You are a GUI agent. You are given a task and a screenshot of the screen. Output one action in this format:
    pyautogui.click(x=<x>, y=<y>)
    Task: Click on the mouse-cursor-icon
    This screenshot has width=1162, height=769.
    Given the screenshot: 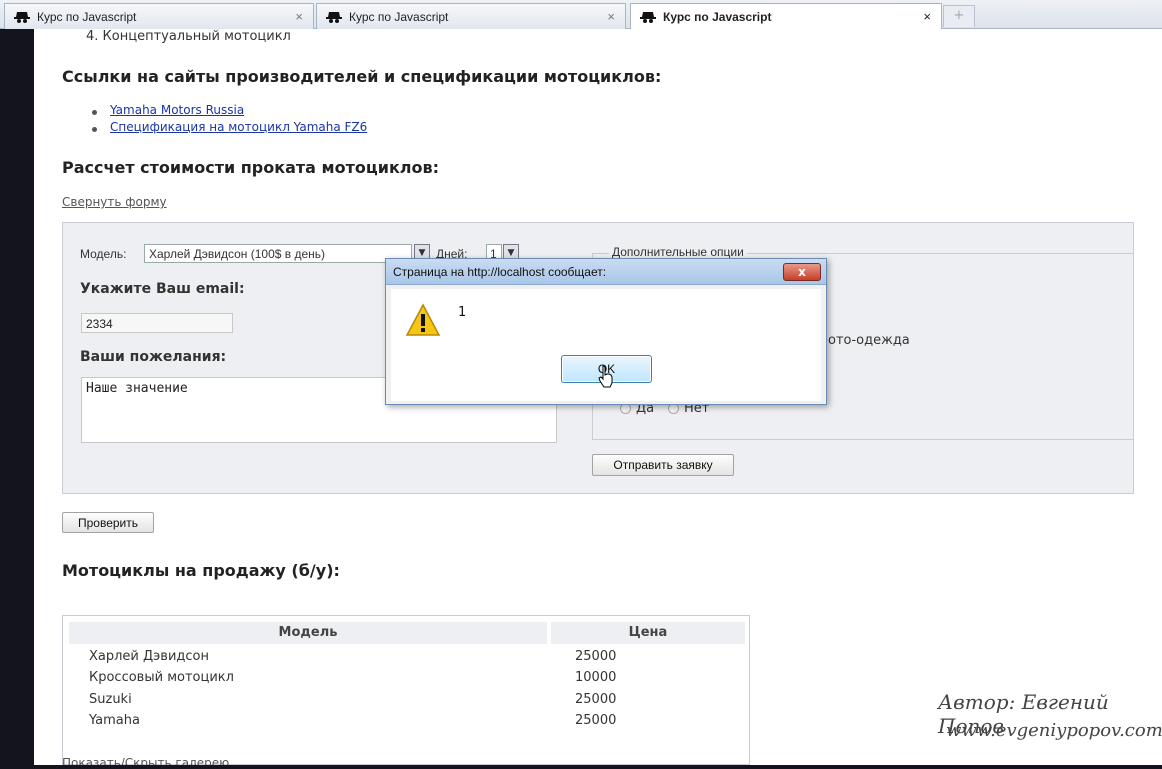 What is the action you would take?
    pyautogui.click(x=605, y=376)
    